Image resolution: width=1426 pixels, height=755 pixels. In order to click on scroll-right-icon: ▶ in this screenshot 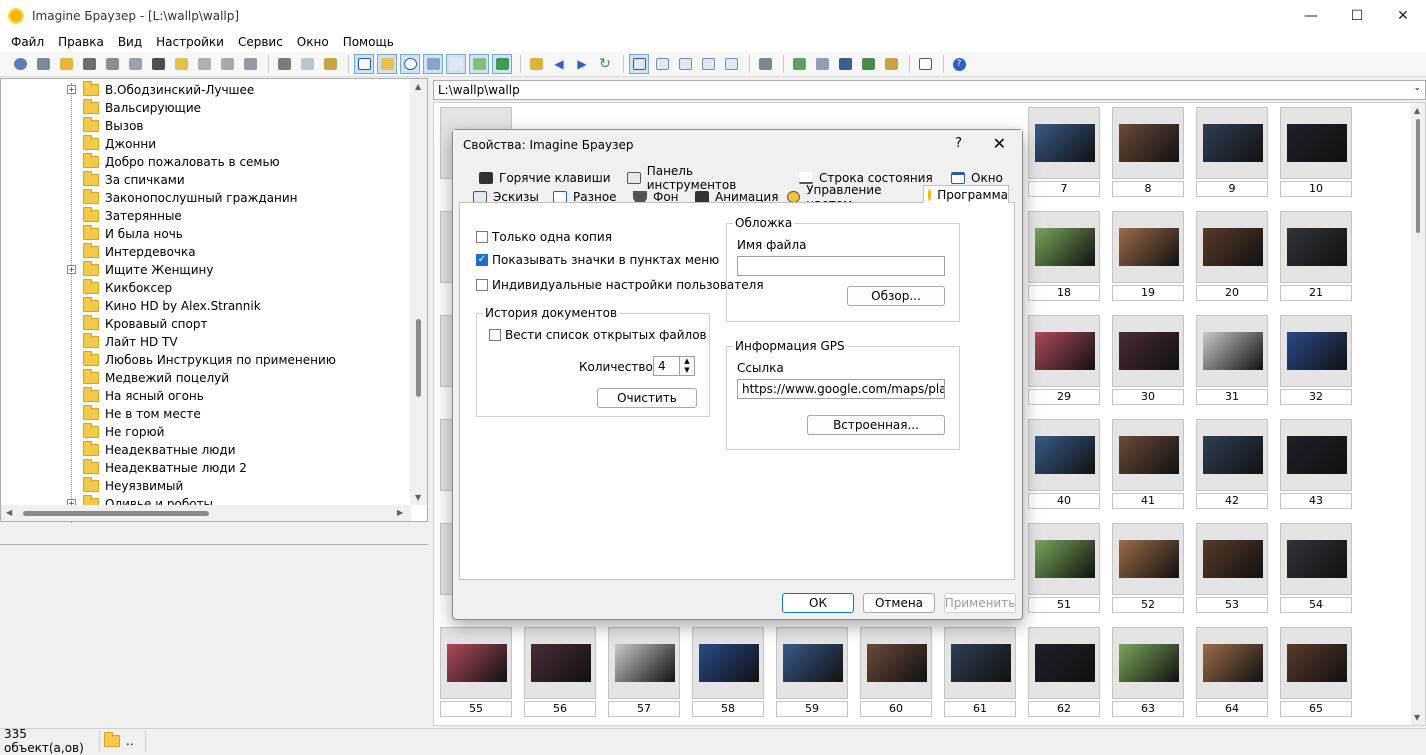, I will do `click(400, 512)`.